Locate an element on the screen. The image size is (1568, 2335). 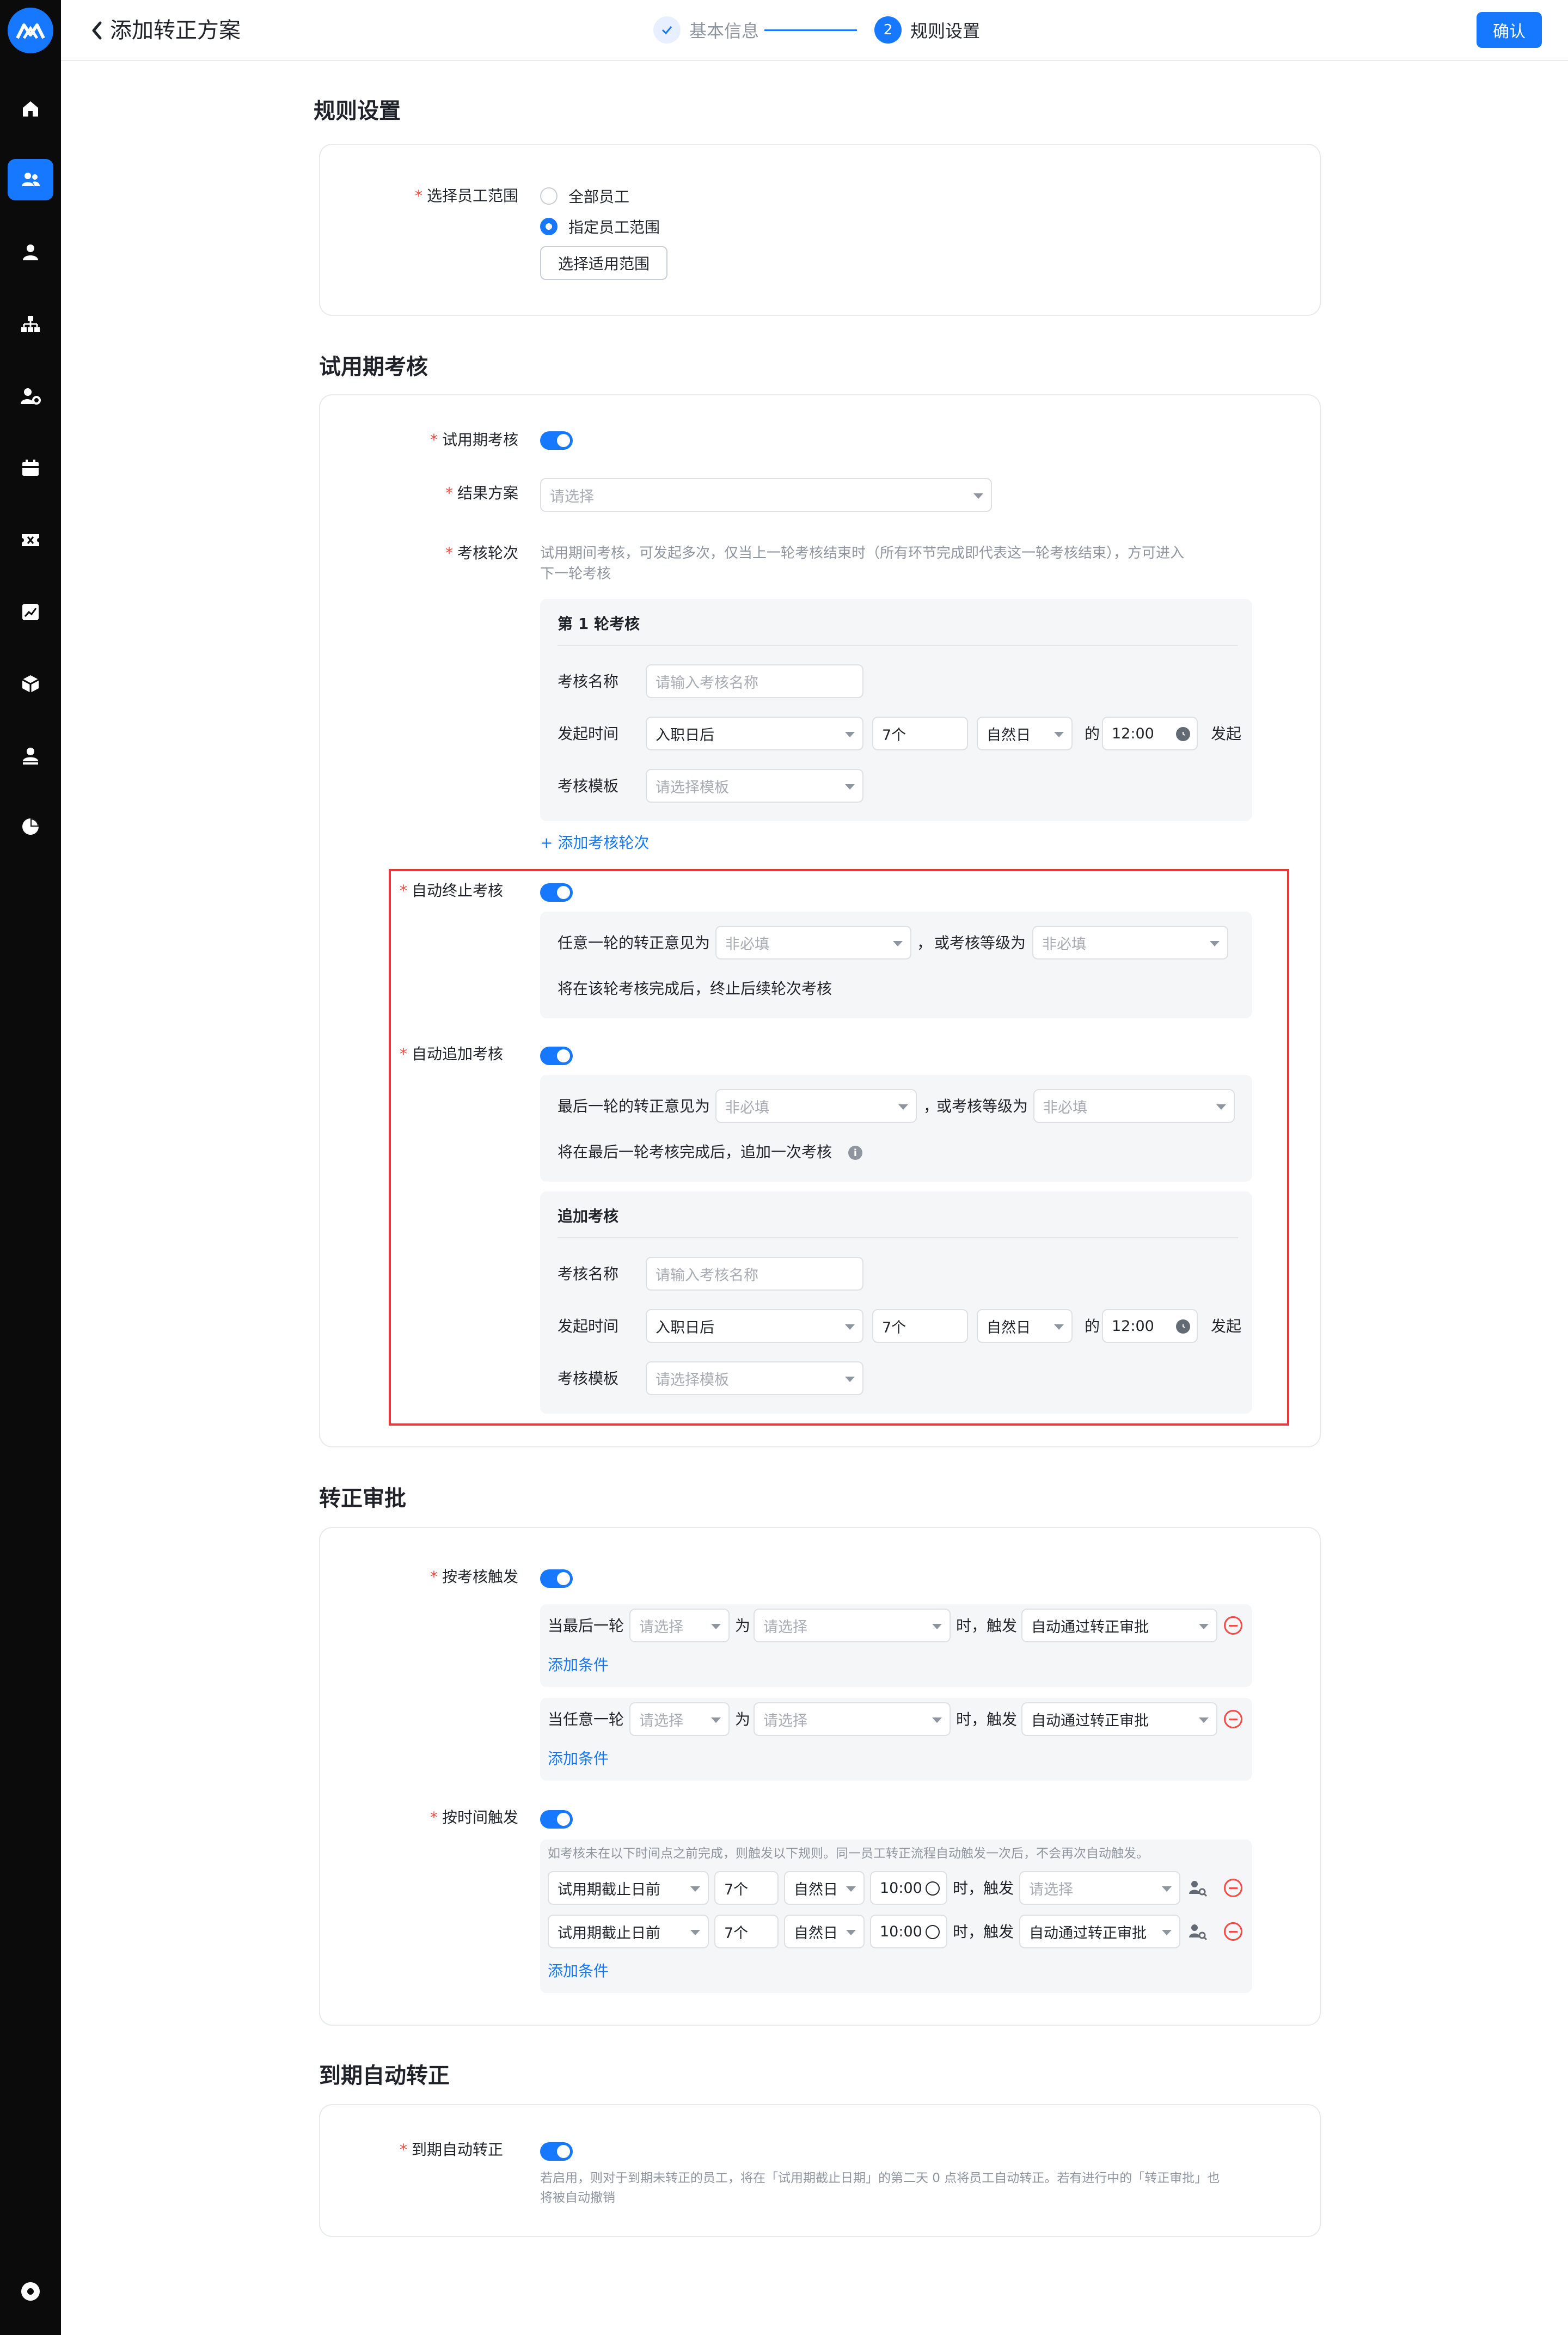
by-review-label: * 按考核触发 is located at coordinates (474, 1577).